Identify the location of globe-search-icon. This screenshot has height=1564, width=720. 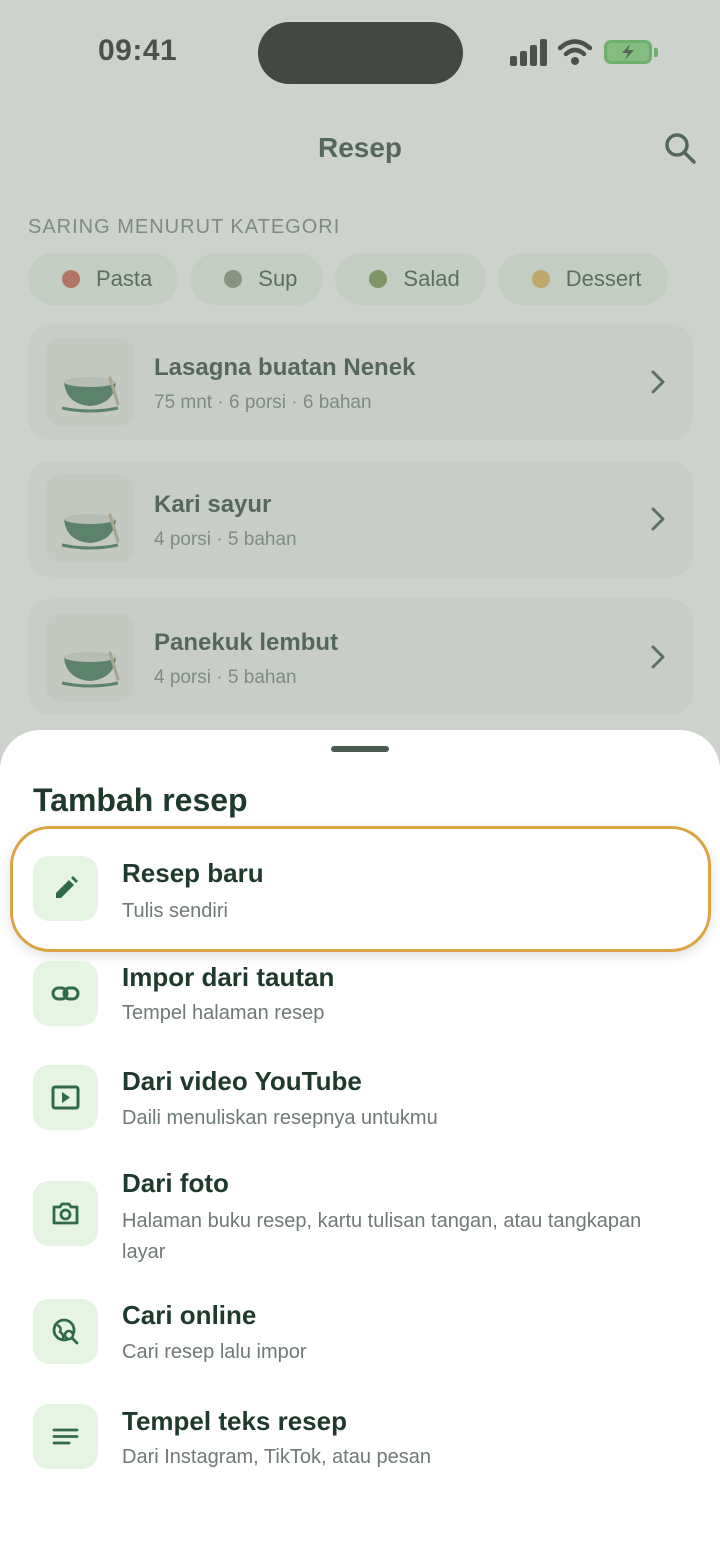
(65, 1331).